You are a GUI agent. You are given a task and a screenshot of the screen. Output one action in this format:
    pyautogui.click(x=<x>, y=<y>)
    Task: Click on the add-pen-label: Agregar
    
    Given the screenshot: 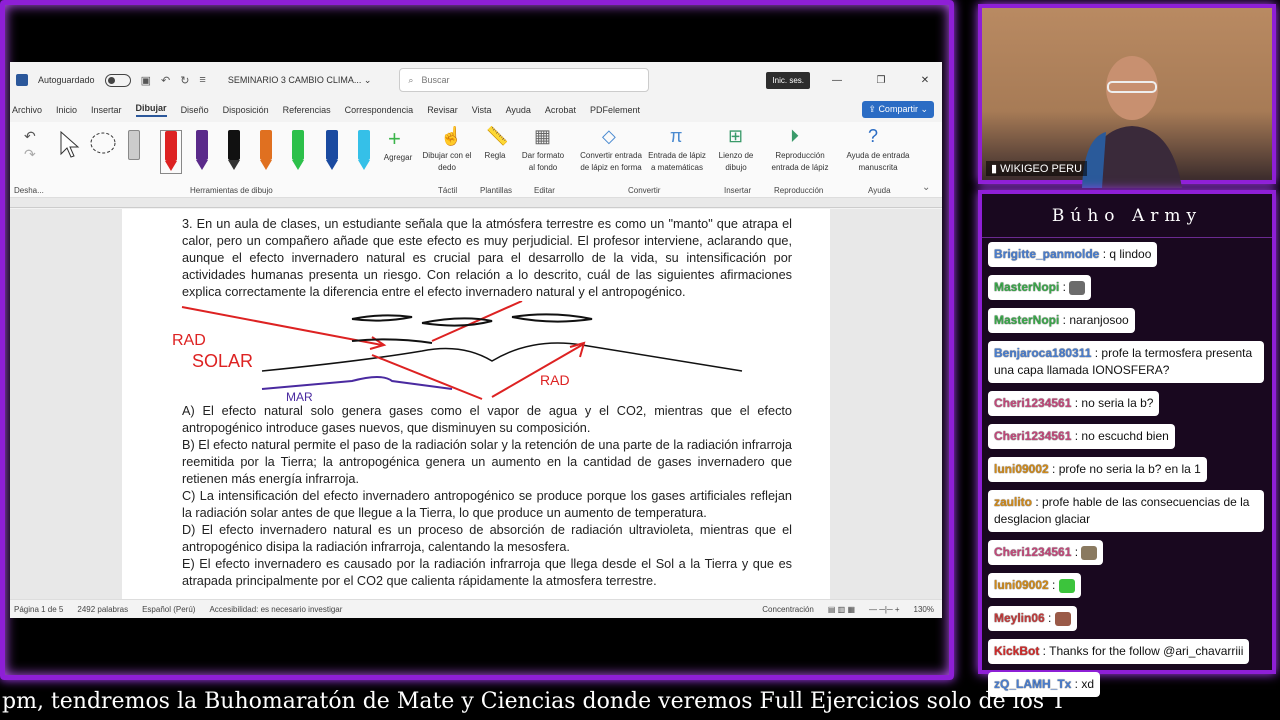 What is the action you would take?
    pyautogui.click(x=398, y=158)
    